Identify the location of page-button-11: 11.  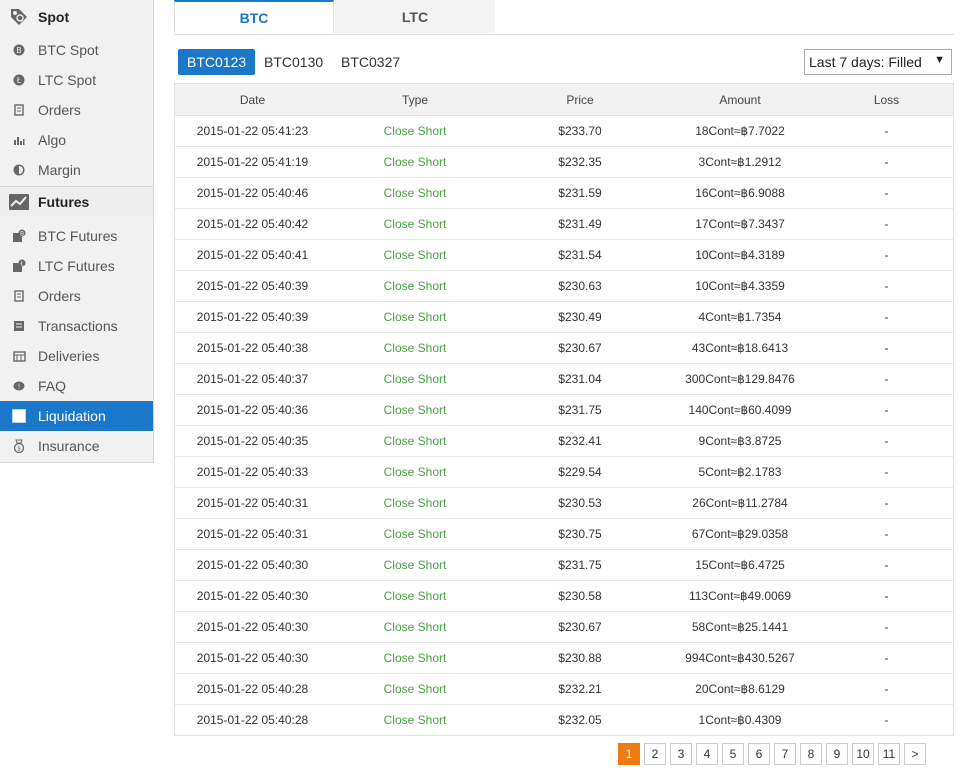
(889, 754).